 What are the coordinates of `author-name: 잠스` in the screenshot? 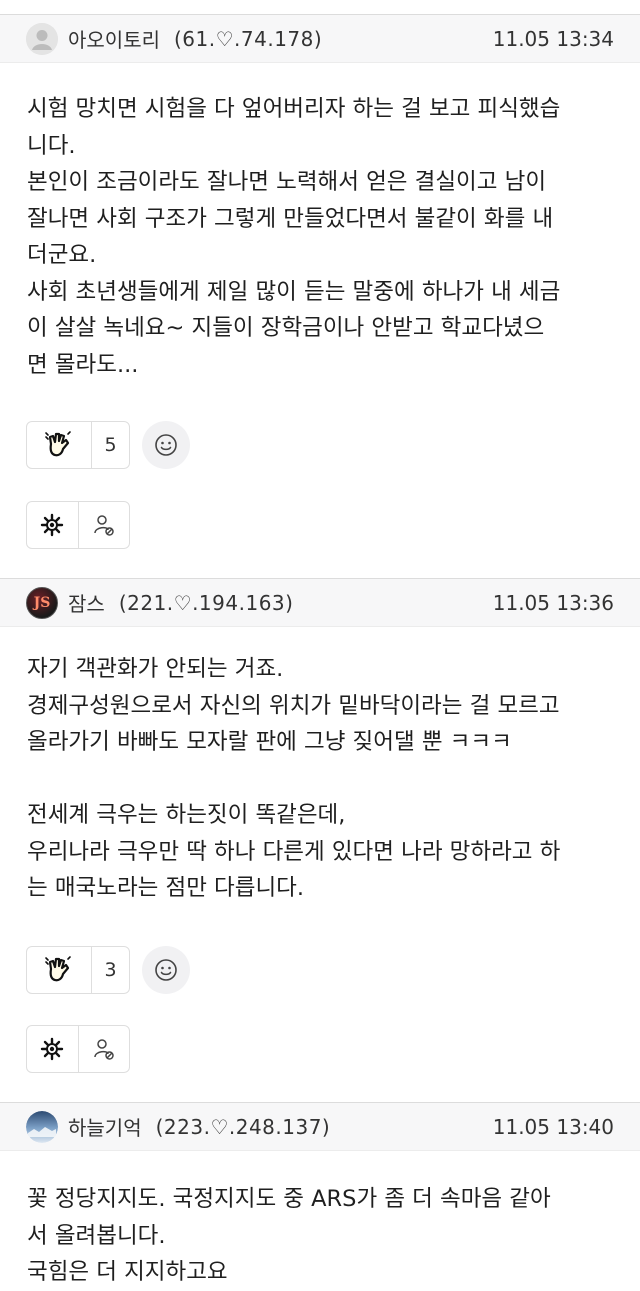 It's located at (86, 602).